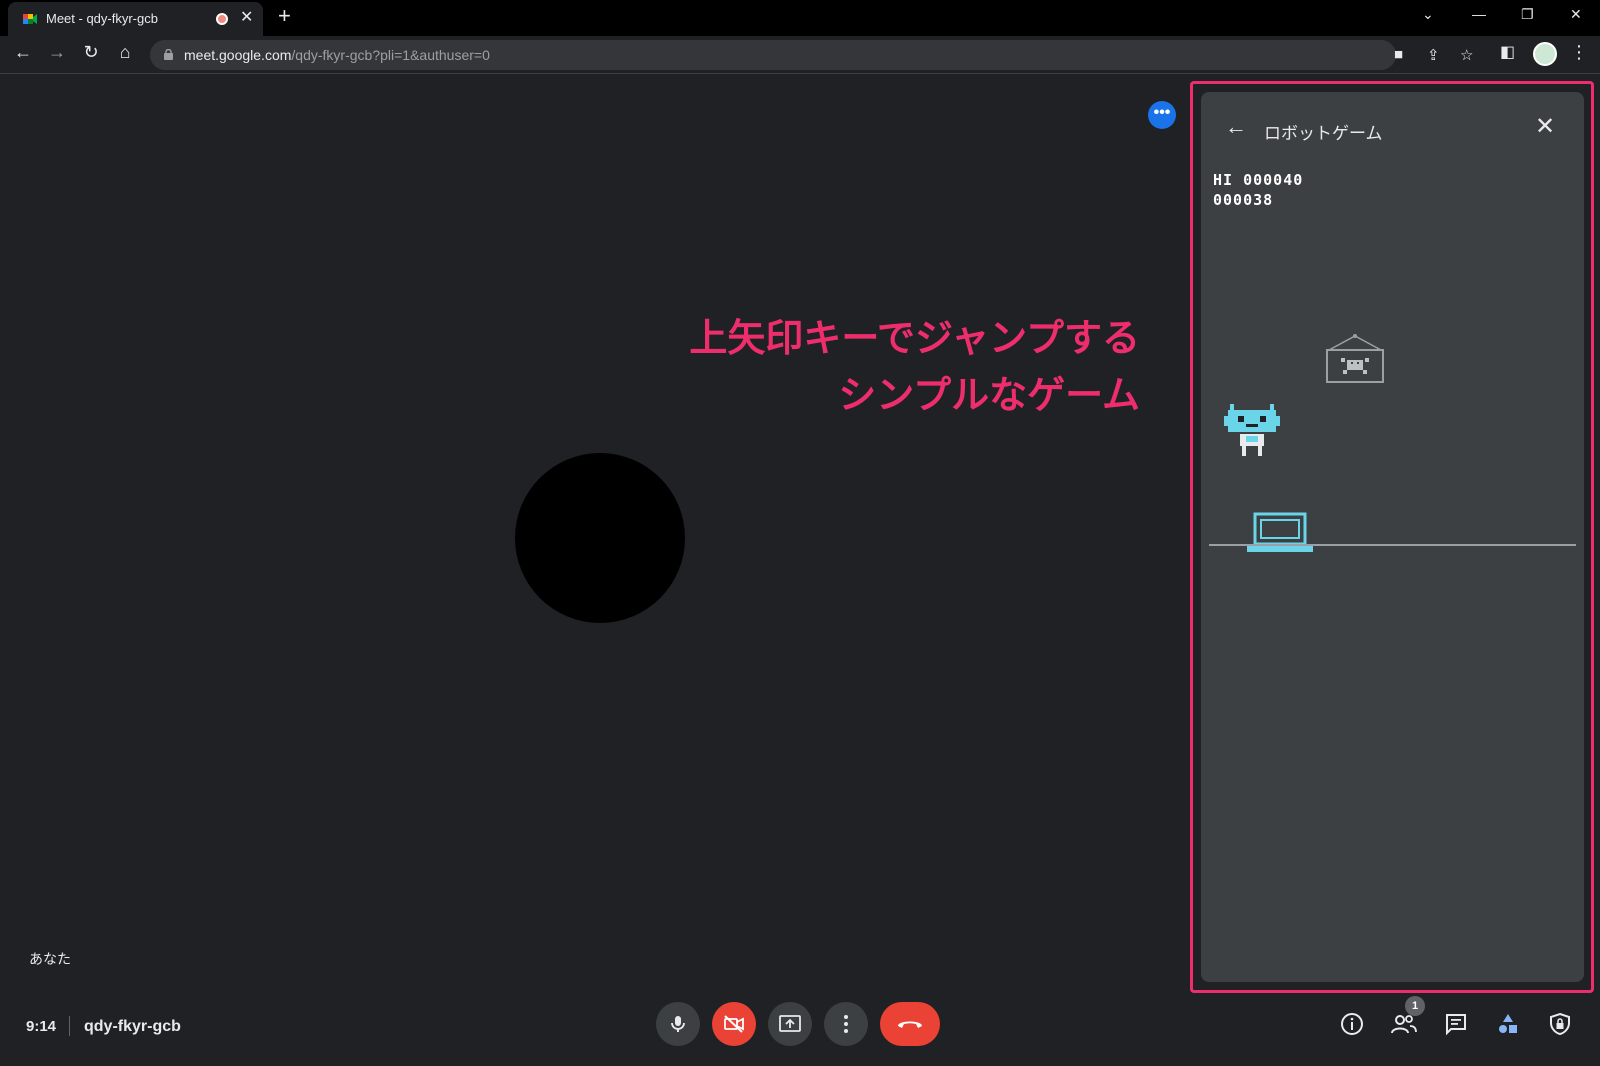 The height and width of the screenshot is (1066, 1600). I want to click on host-controls-button, so click(1560, 1024).